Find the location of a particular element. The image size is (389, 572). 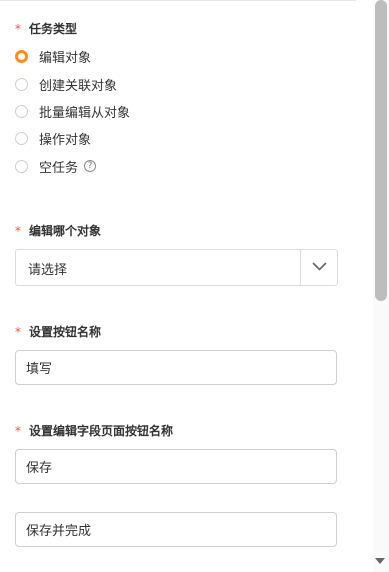

radio-option-create-related-object: 创建关联对象 is located at coordinates (66, 84).